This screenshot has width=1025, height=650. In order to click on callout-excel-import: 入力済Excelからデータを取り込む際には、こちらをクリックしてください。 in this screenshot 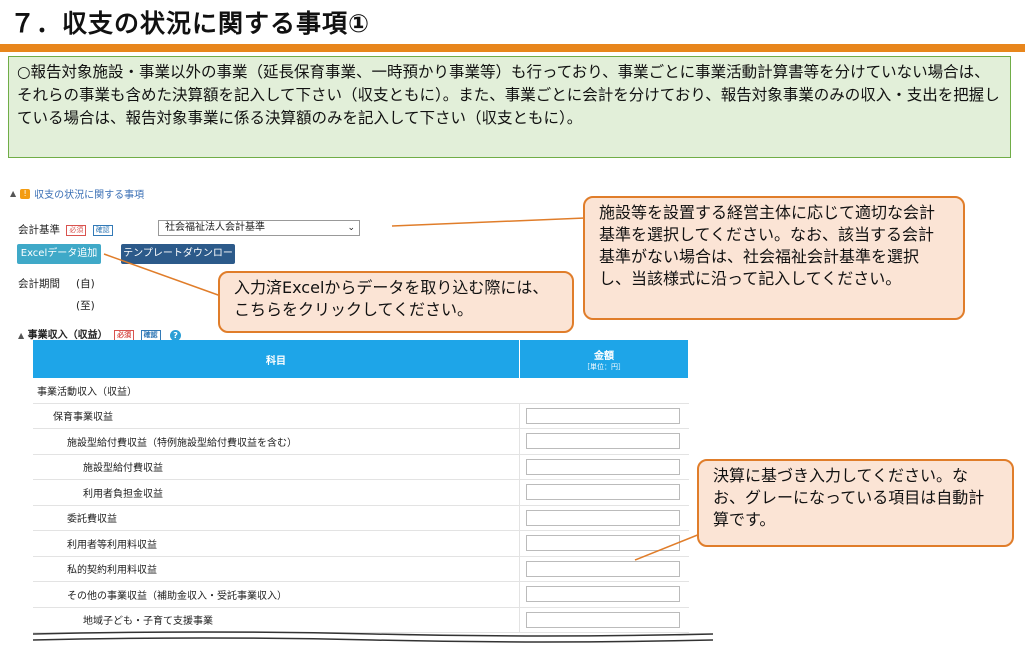, I will do `click(396, 302)`.